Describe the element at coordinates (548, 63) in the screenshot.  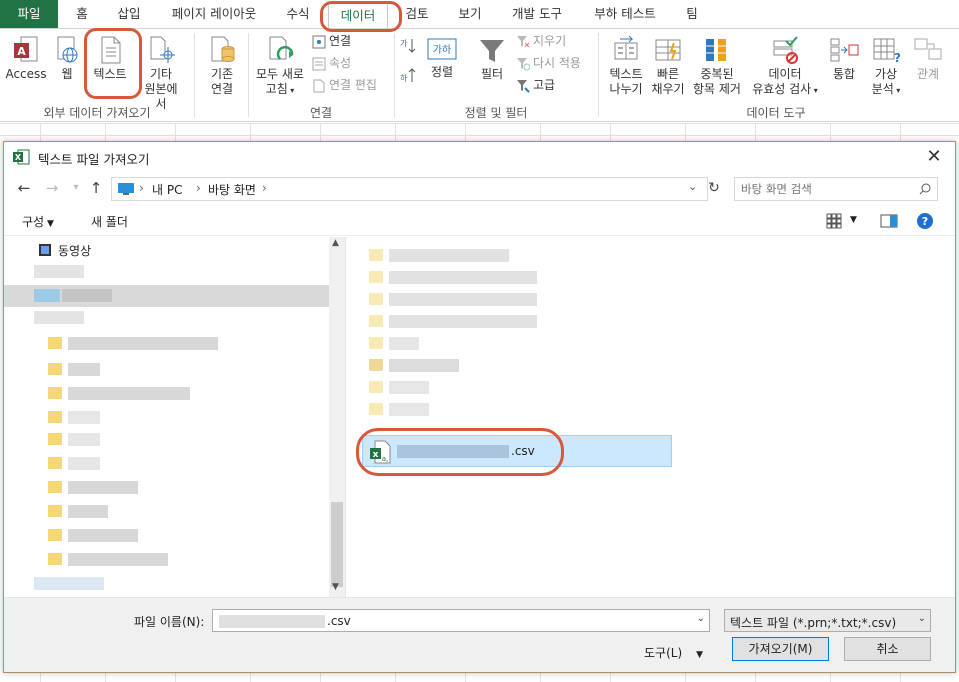
I see `reapply-button: 다시 적용` at that location.